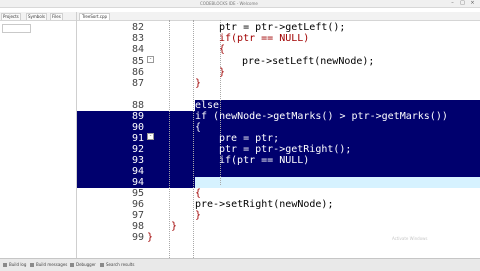 This screenshot has height=271, width=480. Describe the element at coordinates (16, 28) in the screenshot. I see `workspace-input` at that location.